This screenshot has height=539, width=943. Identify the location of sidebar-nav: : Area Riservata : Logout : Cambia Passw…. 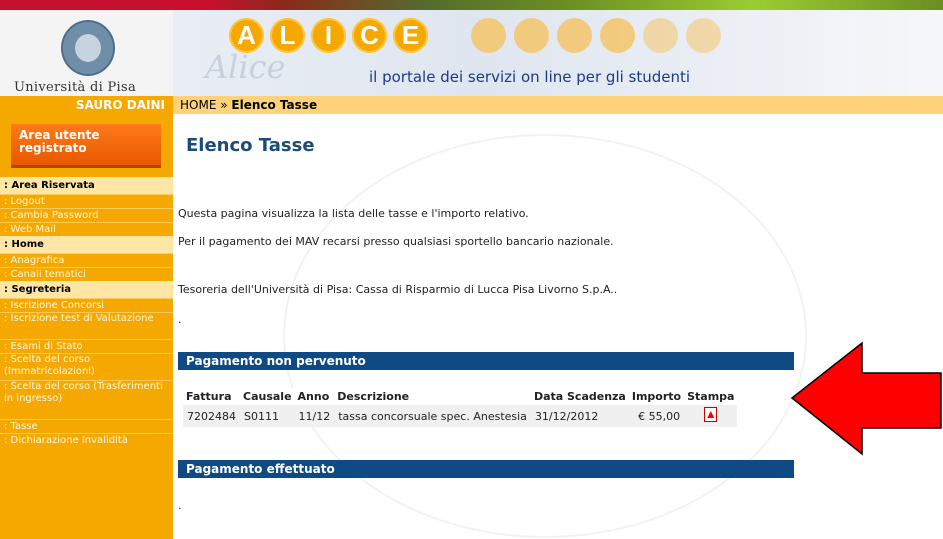
(86, 312).